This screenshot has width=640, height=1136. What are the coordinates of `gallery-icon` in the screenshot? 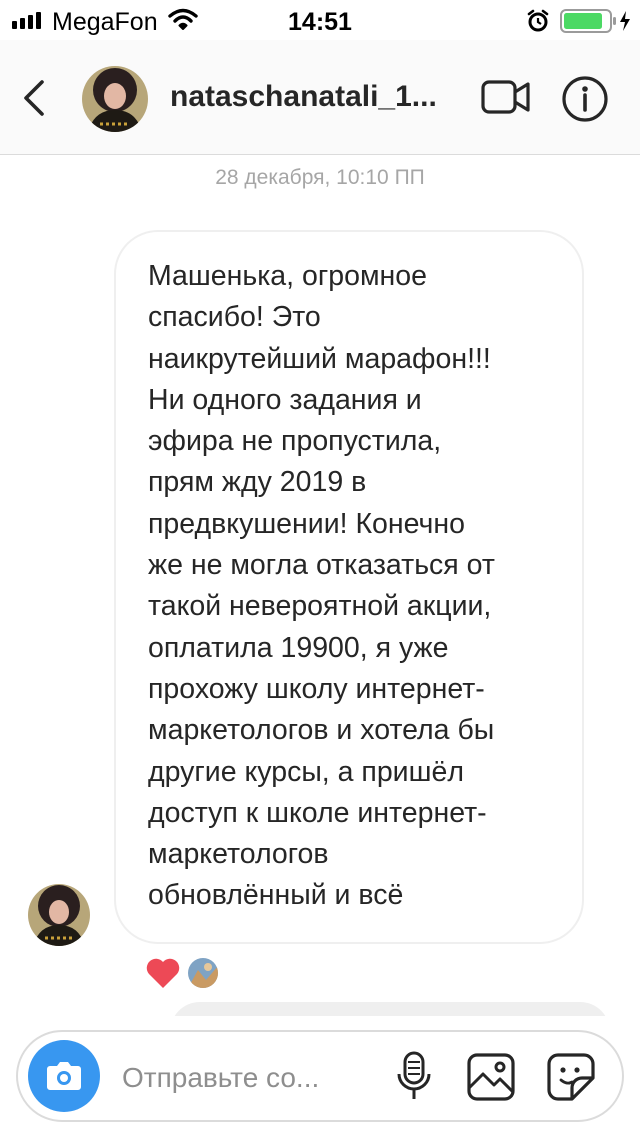 It's located at (491, 1079).